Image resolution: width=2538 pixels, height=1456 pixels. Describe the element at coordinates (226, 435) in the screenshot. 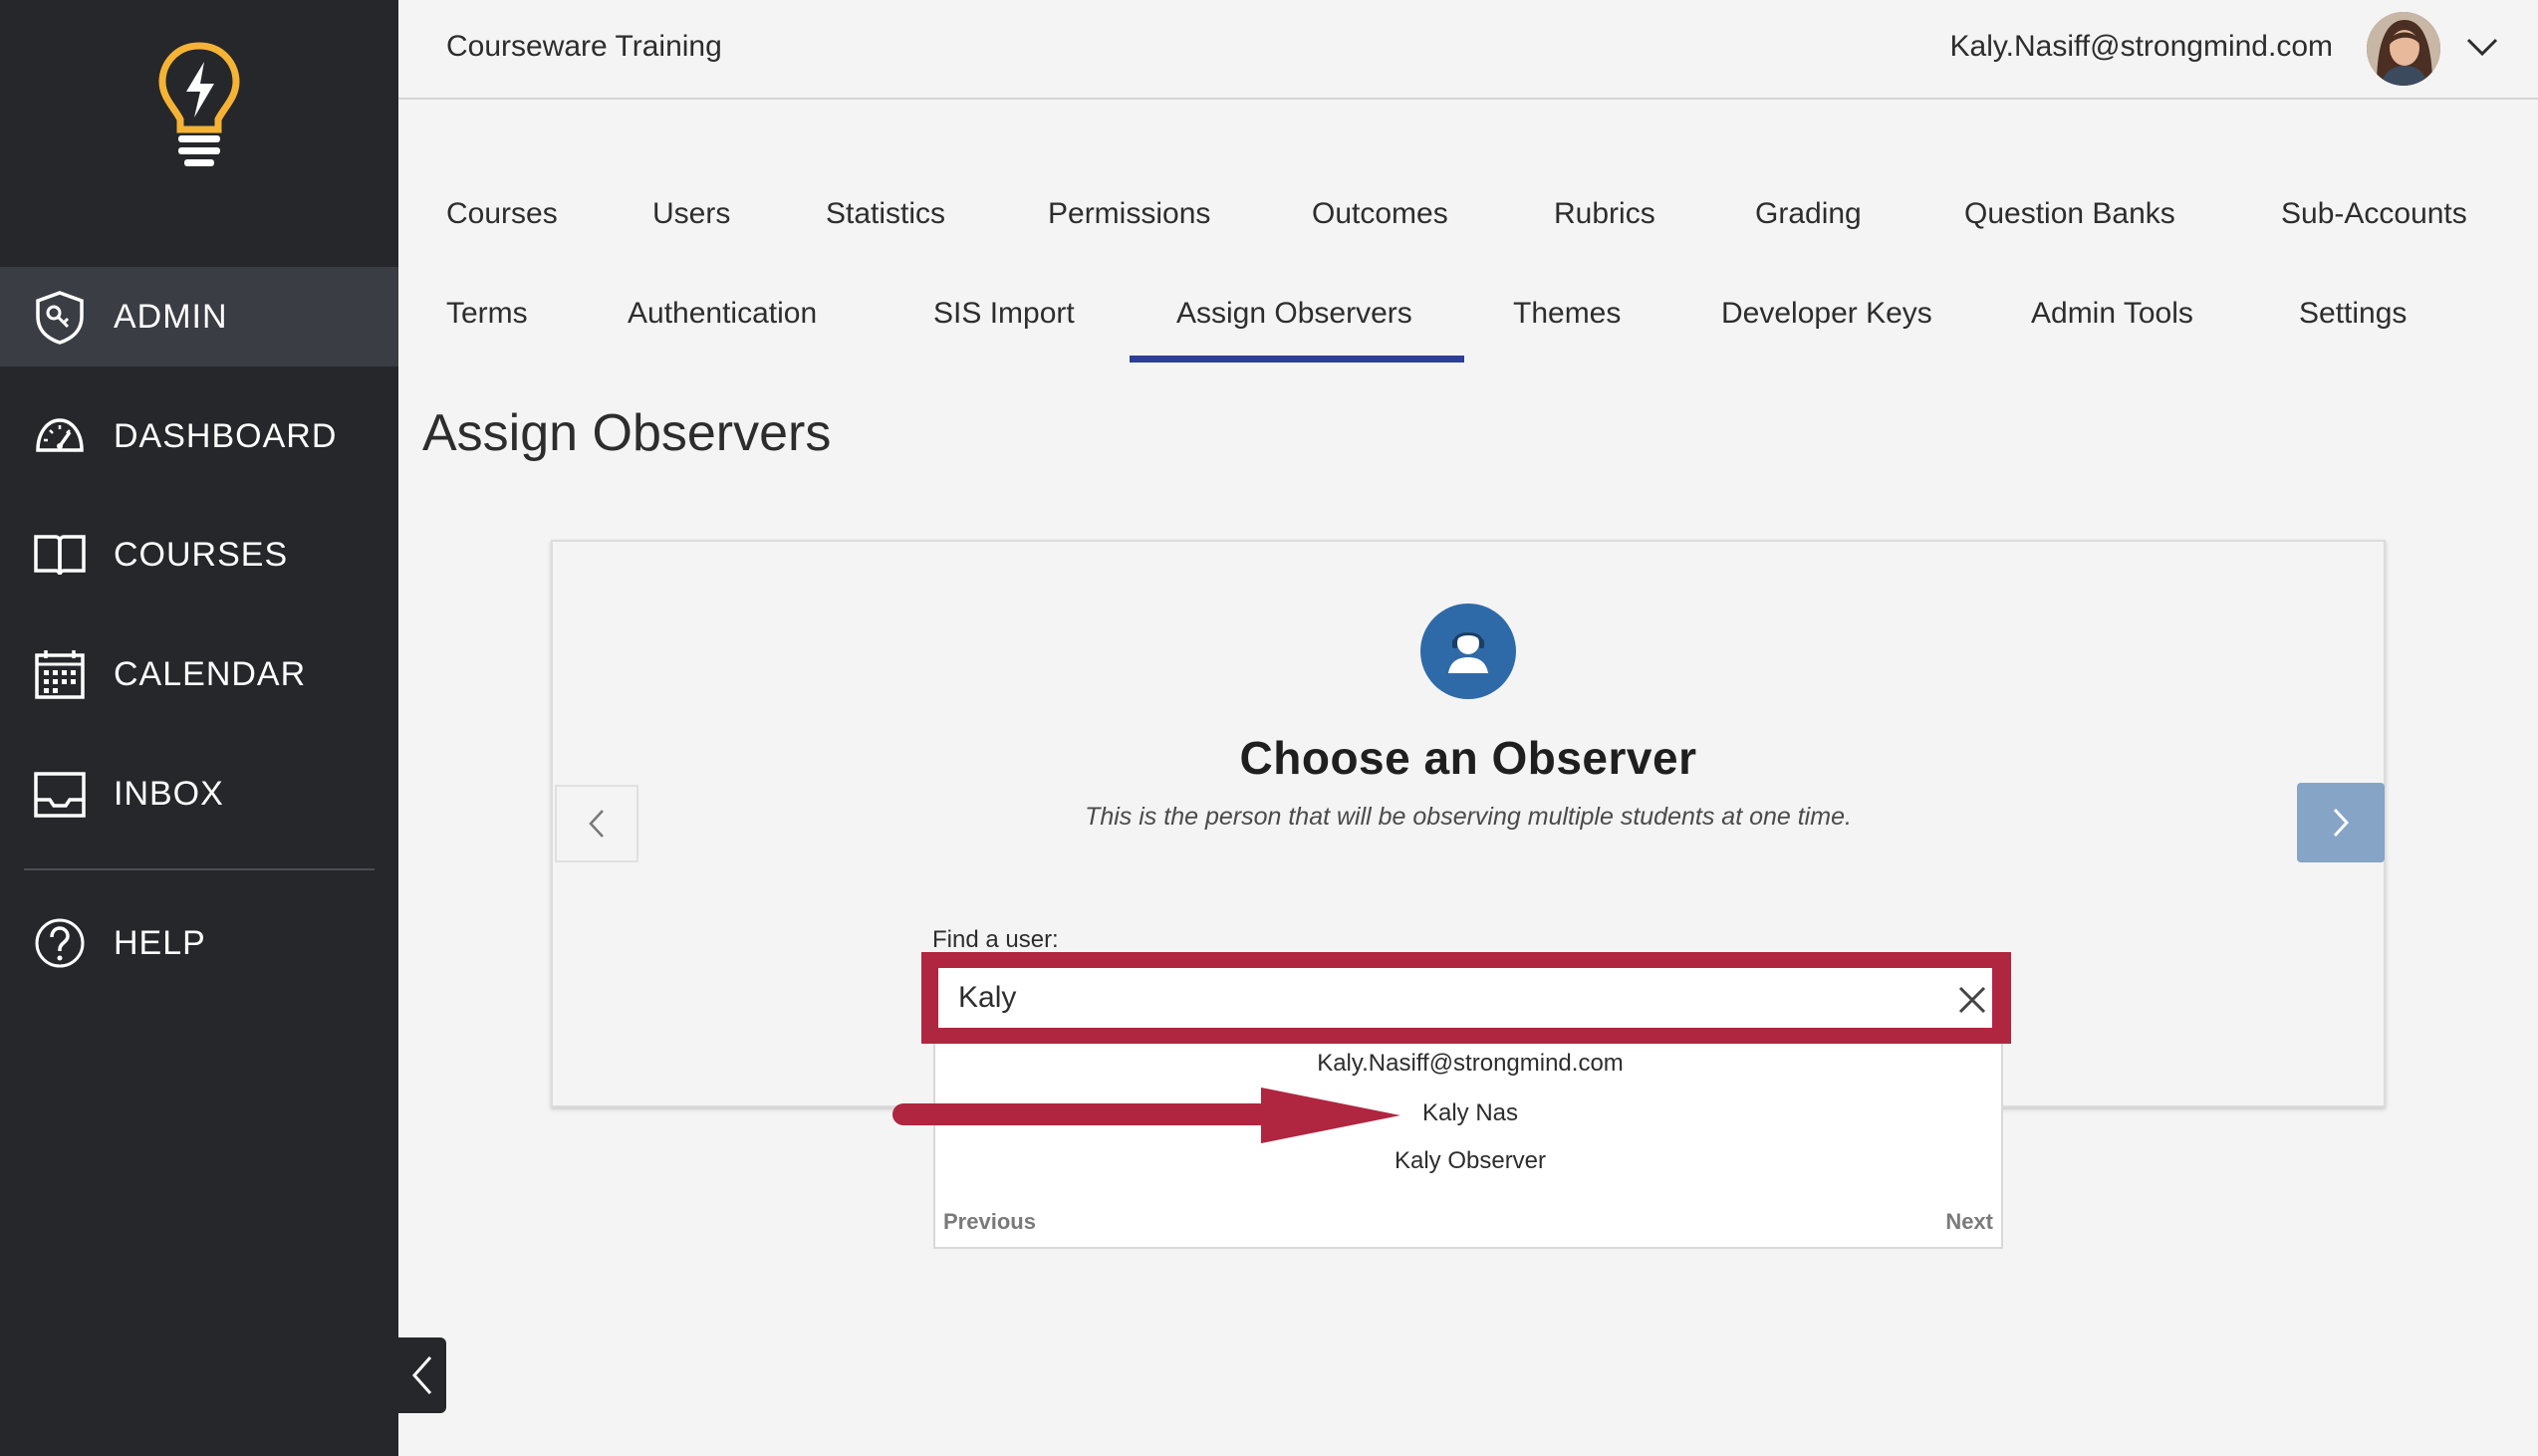

I see `sidebar-item-label: DASHBOARD` at that location.